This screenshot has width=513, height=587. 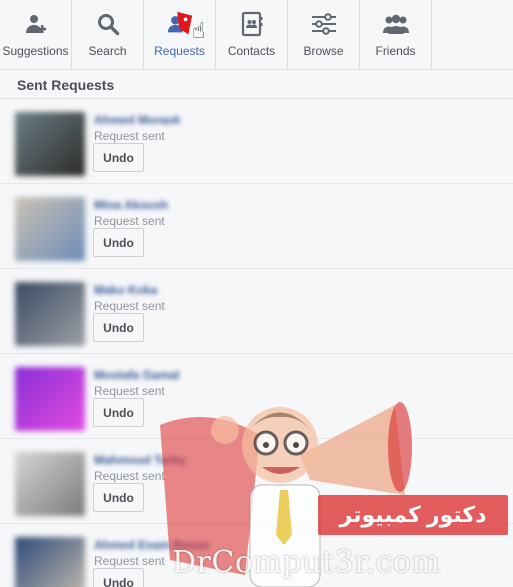 What do you see at coordinates (137, 120) in the screenshot?
I see `request-name: Ahmed Moraok` at bounding box center [137, 120].